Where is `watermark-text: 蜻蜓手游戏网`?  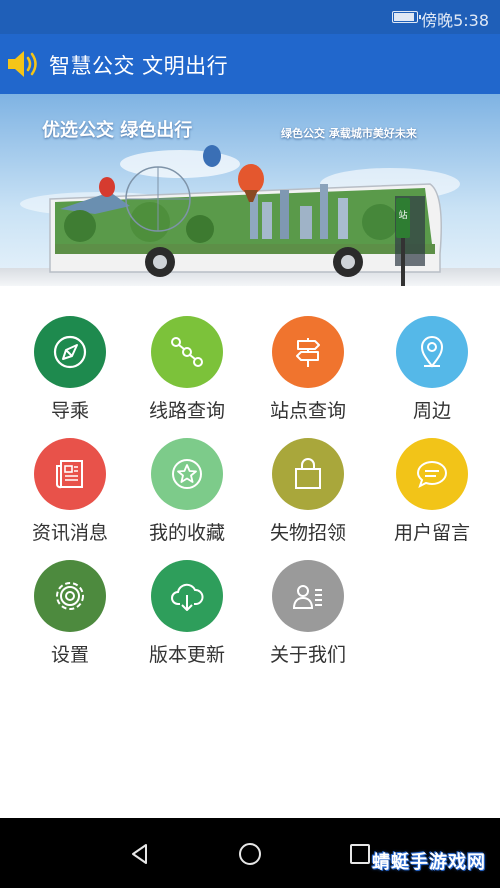
watermark-text: 蜻蜓手游戏网 is located at coordinates (429, 862).